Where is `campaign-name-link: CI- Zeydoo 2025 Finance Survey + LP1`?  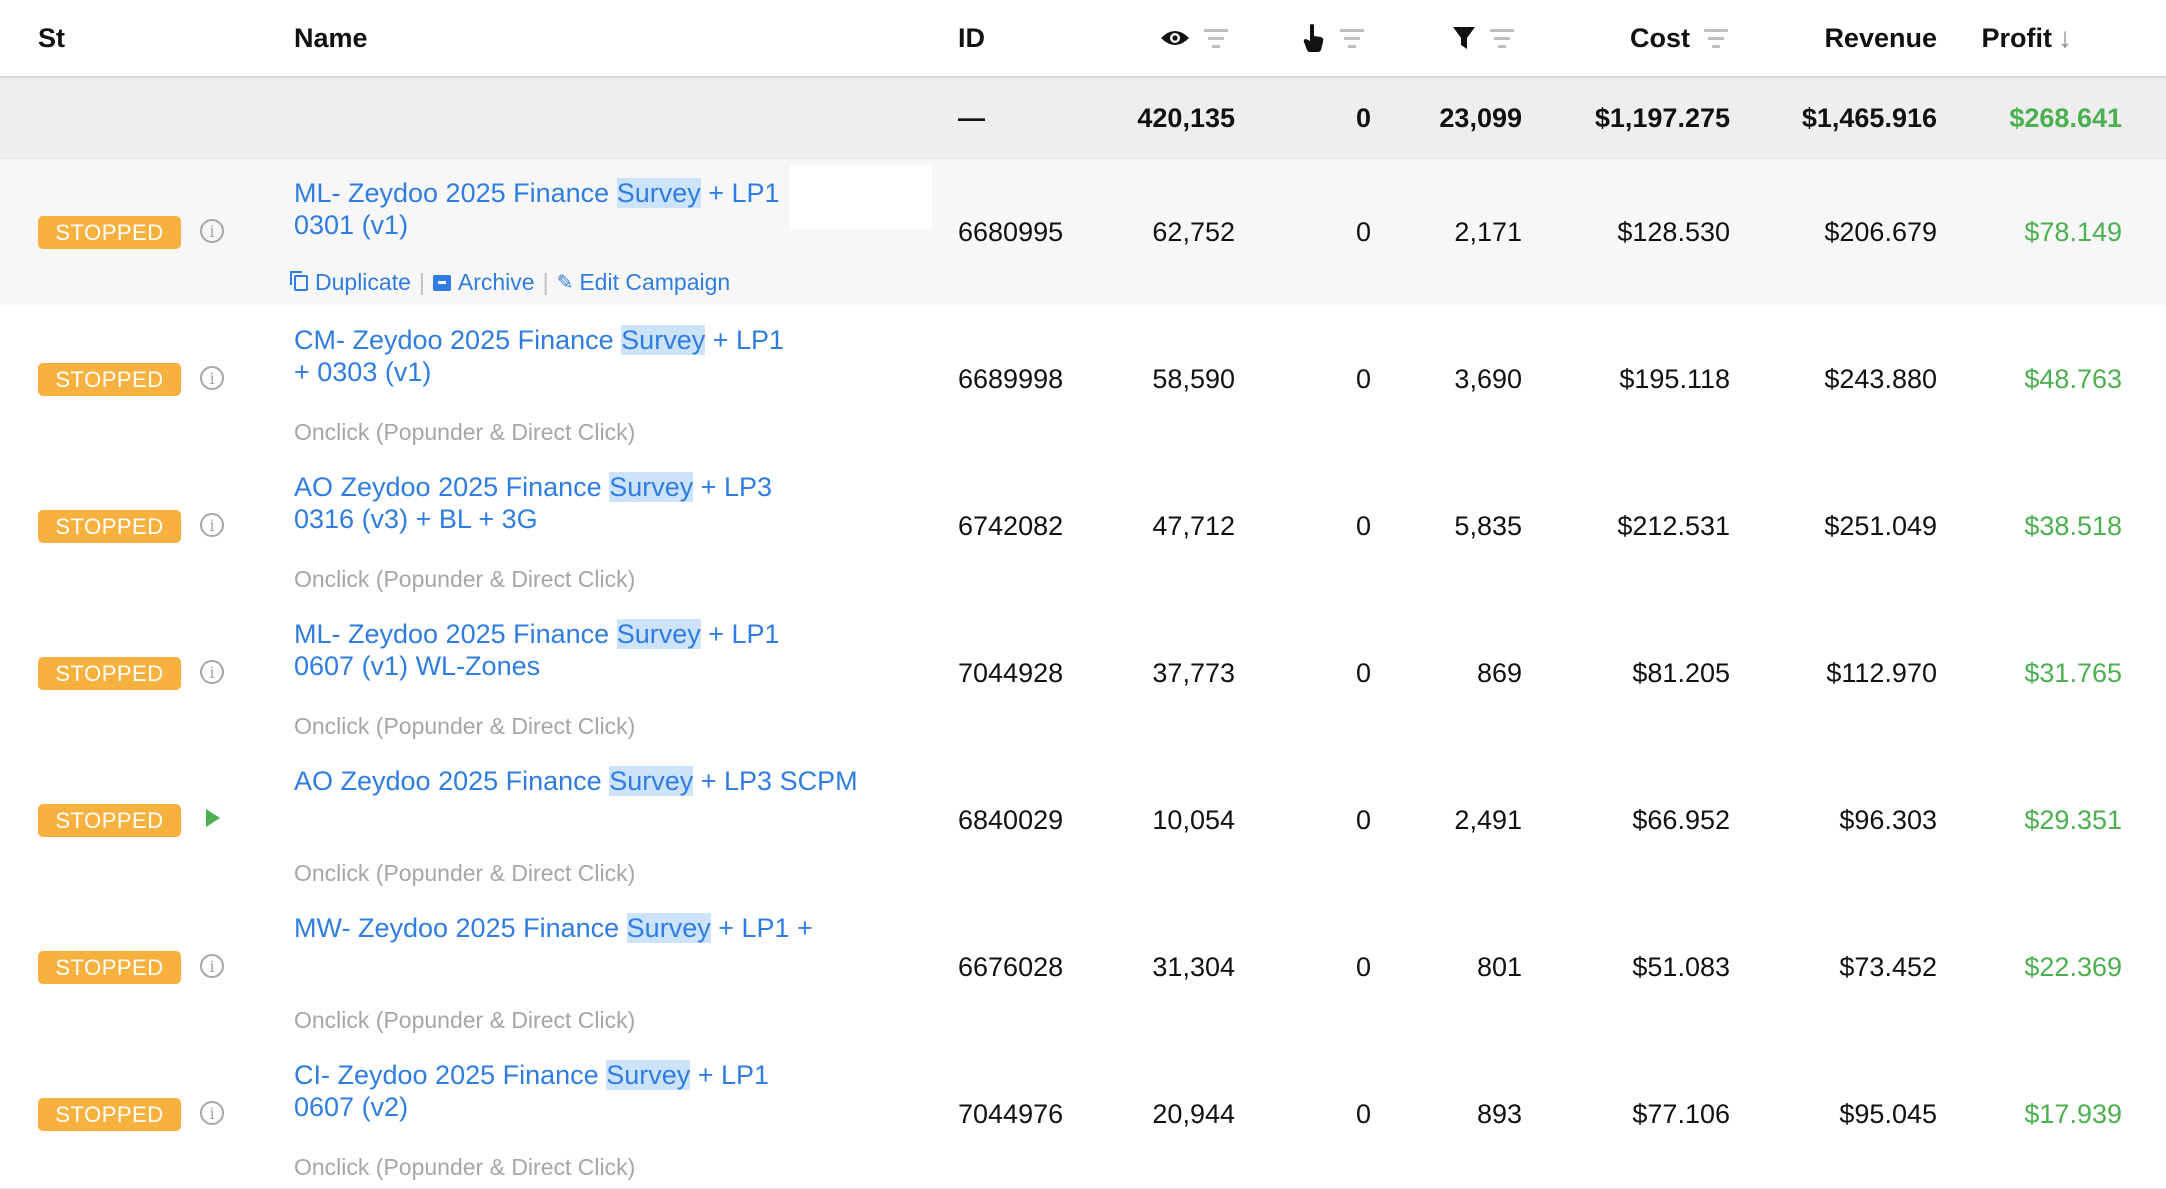 campaign-name-link: CI- Zeydoo 2025 Finance Survey + LP1 is located at coordinates (579, 1075).